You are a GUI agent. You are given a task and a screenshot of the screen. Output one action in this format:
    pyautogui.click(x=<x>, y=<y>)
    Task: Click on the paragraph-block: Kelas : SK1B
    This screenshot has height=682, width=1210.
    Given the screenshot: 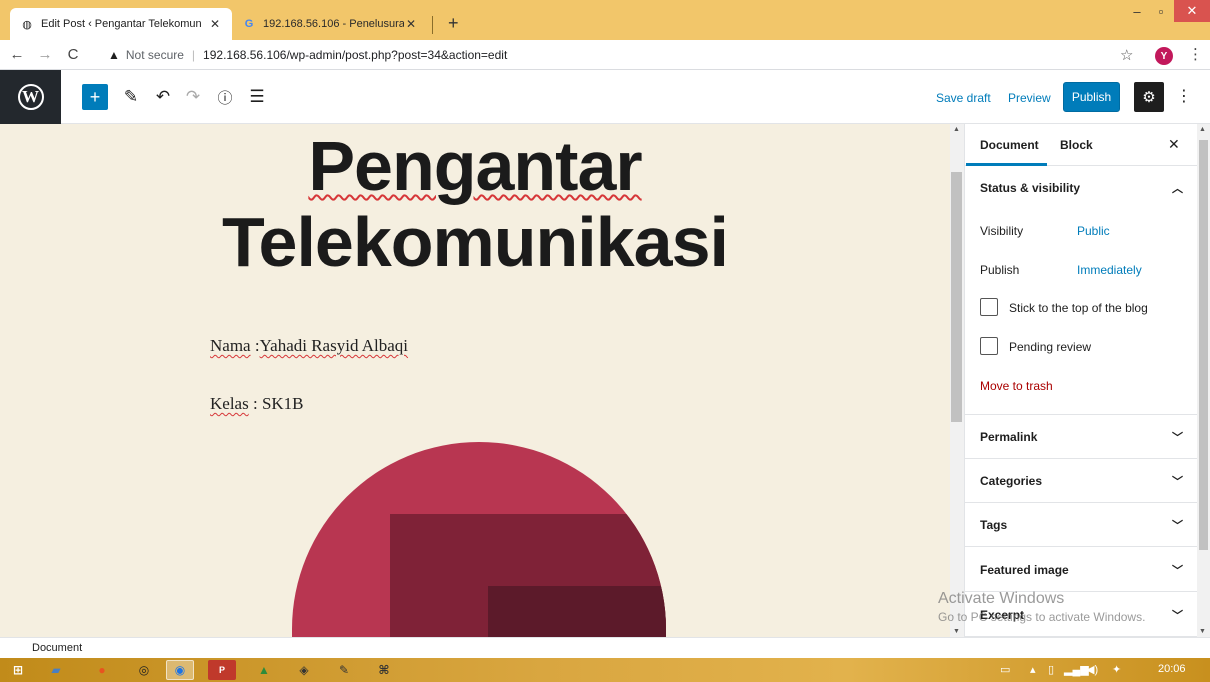 What is the action you would take?
    pyautogui.click(x=257, y=404)
    